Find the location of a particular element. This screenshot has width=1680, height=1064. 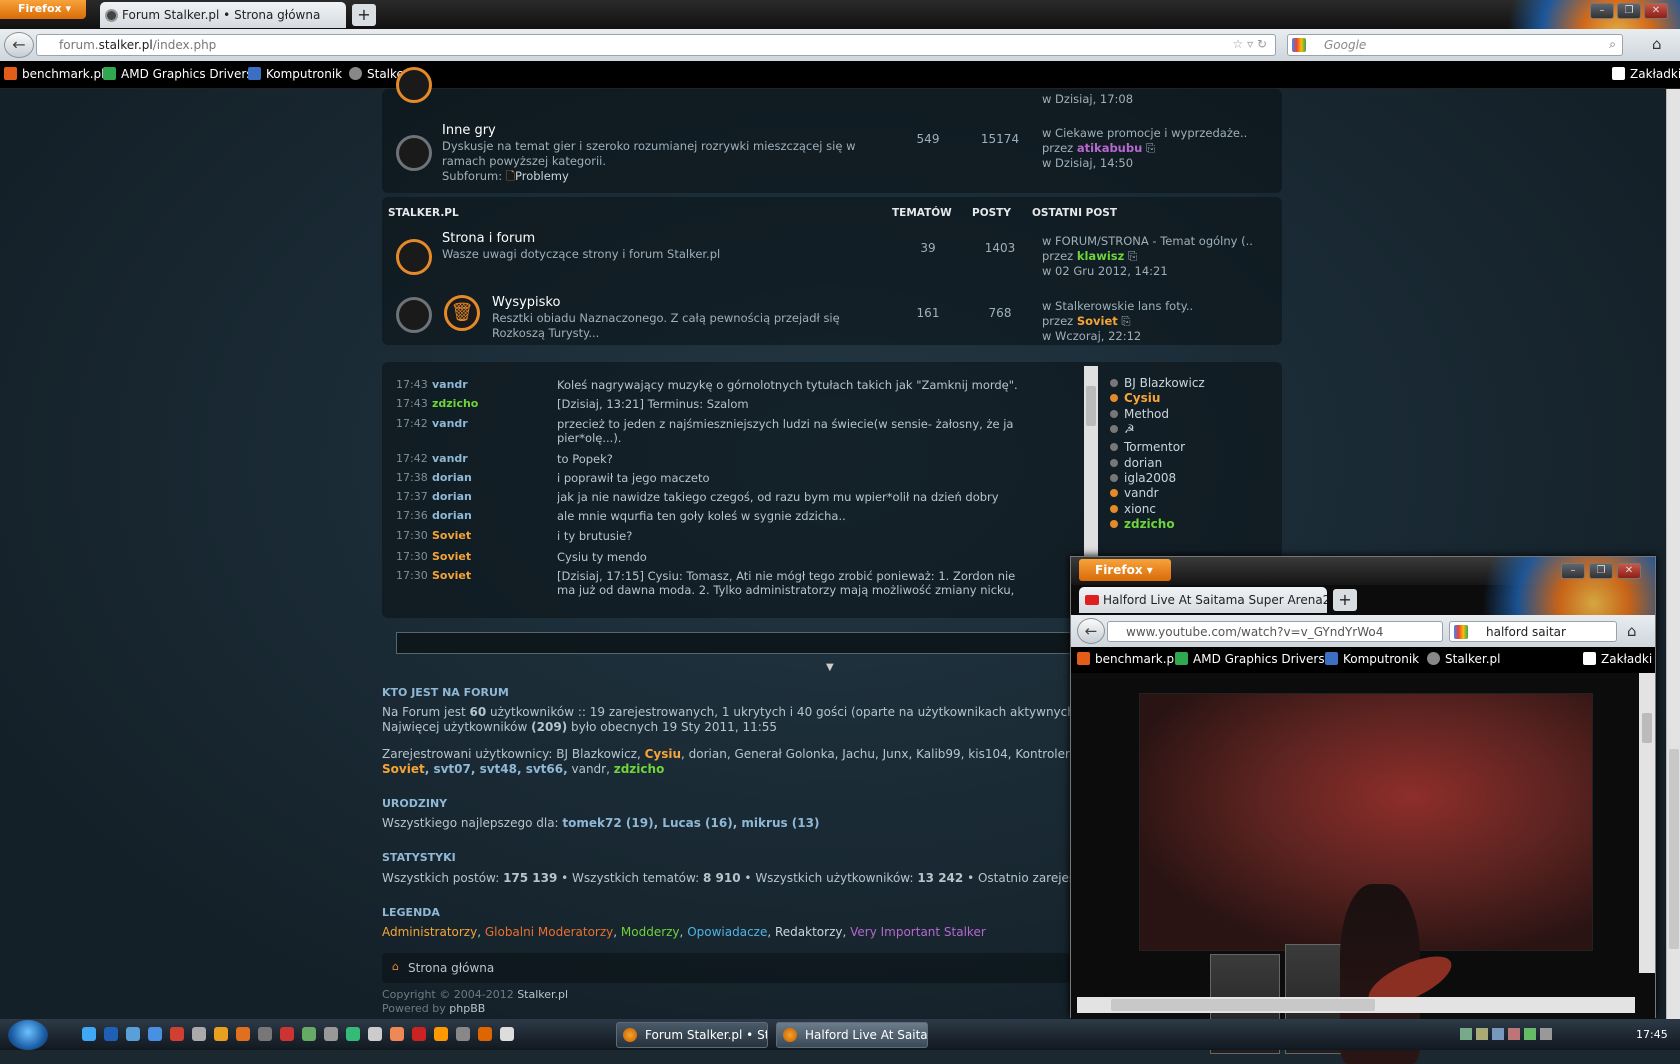

maximize-button: ❐ is located at coordinates (1629, 11).